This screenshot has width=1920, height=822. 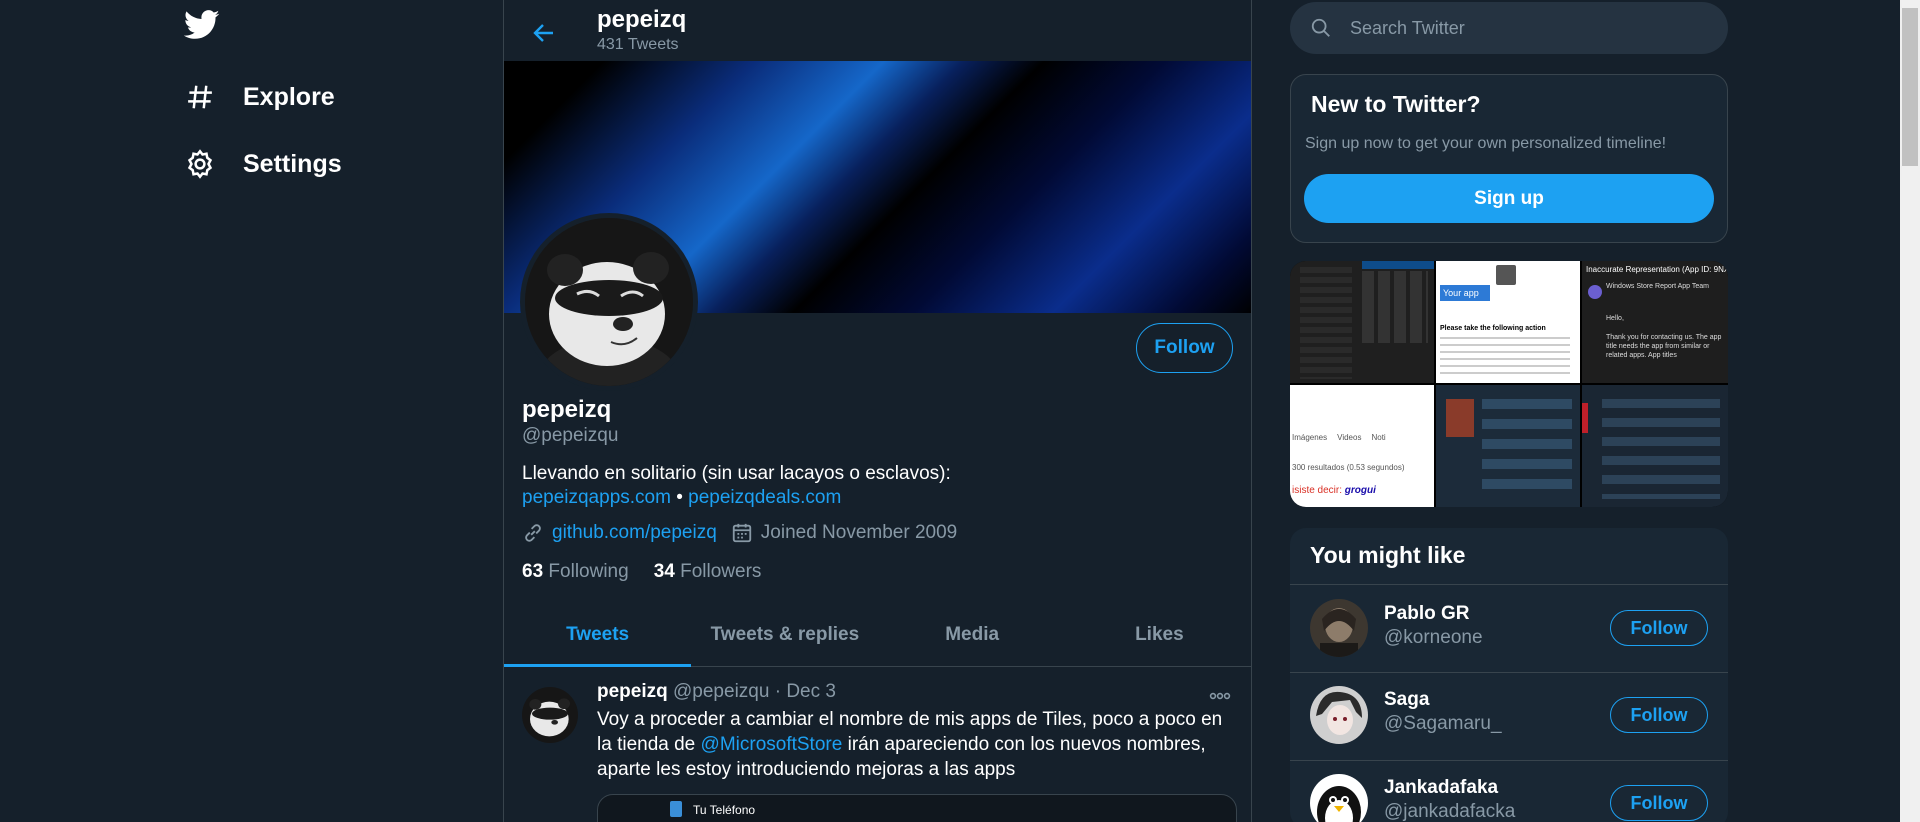 What do you see at coordinates (1326, 323) in the screenshot?
I see `startmenu-list` at bounding box center [1326, 323].